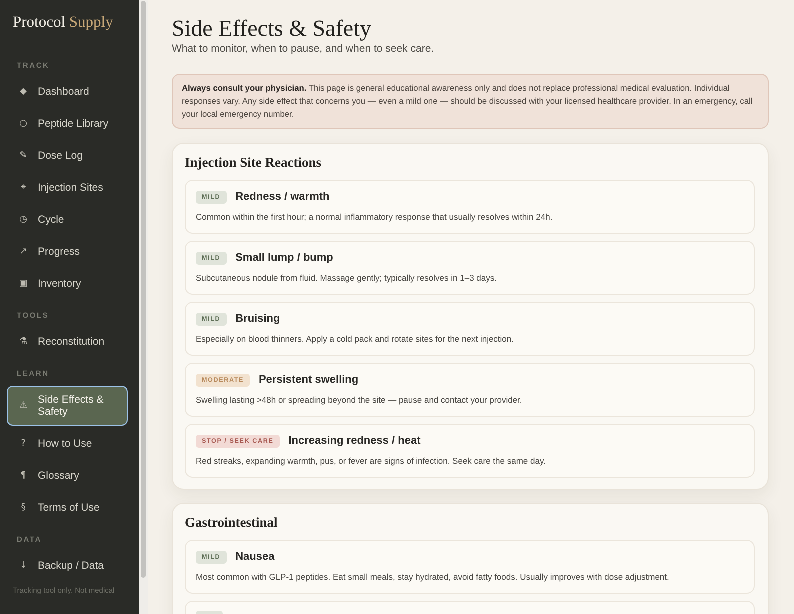 The height and width of the screenshot is (614, 794). I want to click on nav-item: ○ Peptide Library, so click(67, 124).